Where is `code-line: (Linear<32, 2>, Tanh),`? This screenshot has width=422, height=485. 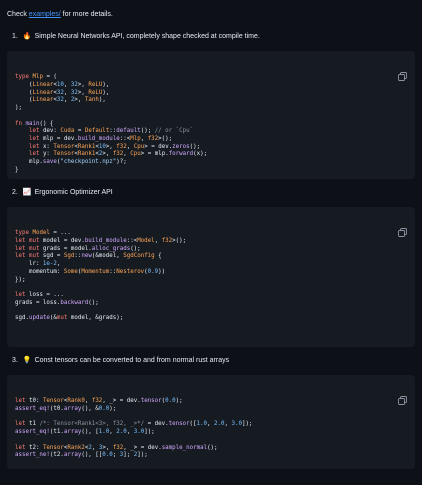
code-line: (Linear<32, 2>, Tanh), is located at coordinates (60, 100).